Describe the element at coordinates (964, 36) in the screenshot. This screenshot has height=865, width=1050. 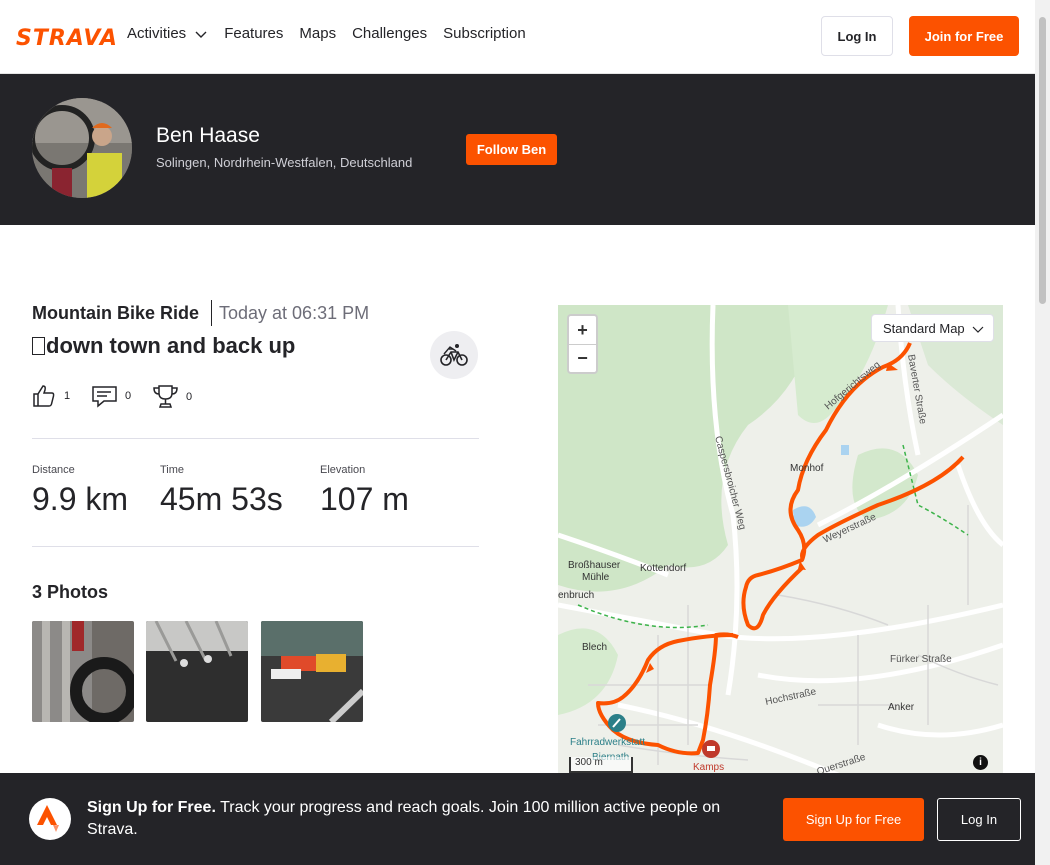
I see `join-button: Join for Free` at that location.